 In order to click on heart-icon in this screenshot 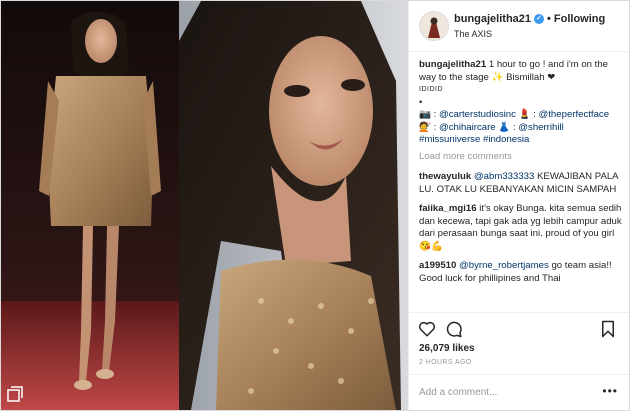, I will do `click(427, 329)`.